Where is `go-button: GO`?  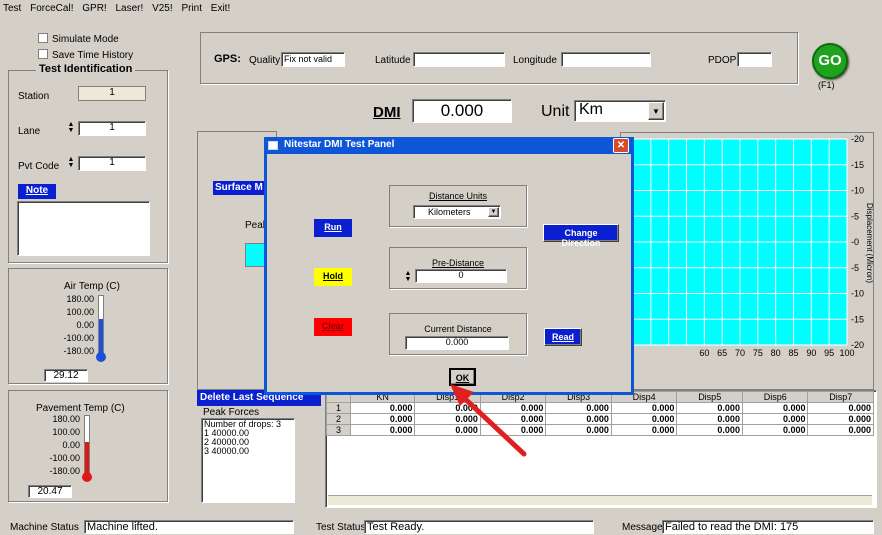 go-button: GO is located at coordinates (830, 61).